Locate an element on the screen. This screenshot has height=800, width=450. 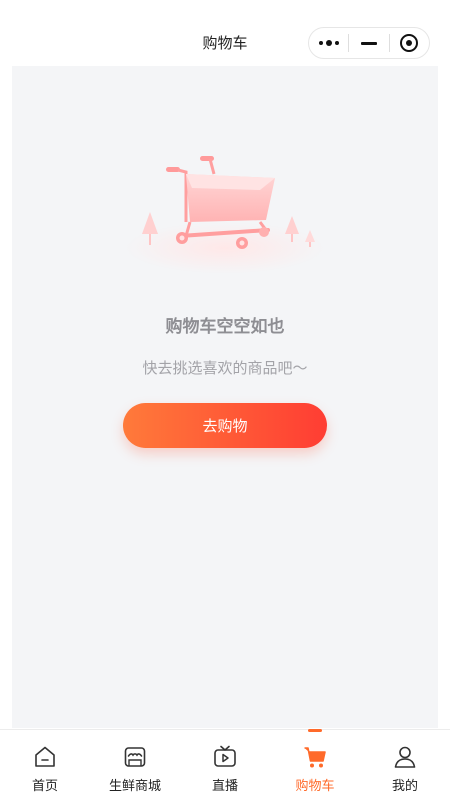
close-target-icon is located at coordinates (409, 43).